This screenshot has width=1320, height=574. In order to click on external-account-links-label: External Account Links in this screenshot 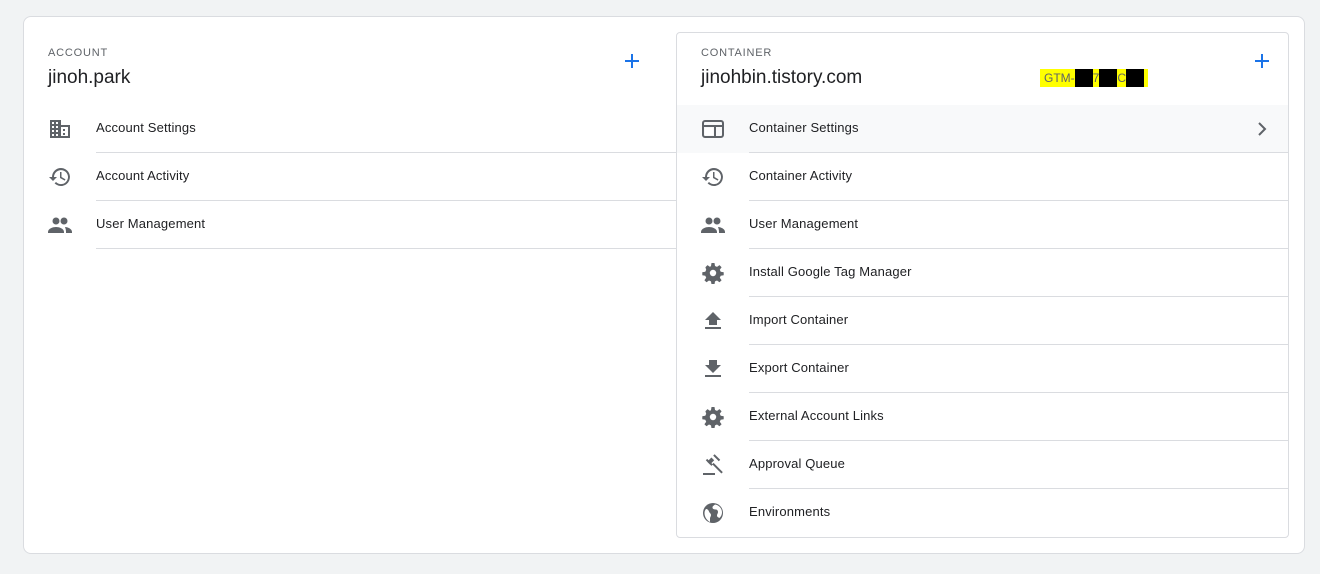, I will do `click(816, 415)`.